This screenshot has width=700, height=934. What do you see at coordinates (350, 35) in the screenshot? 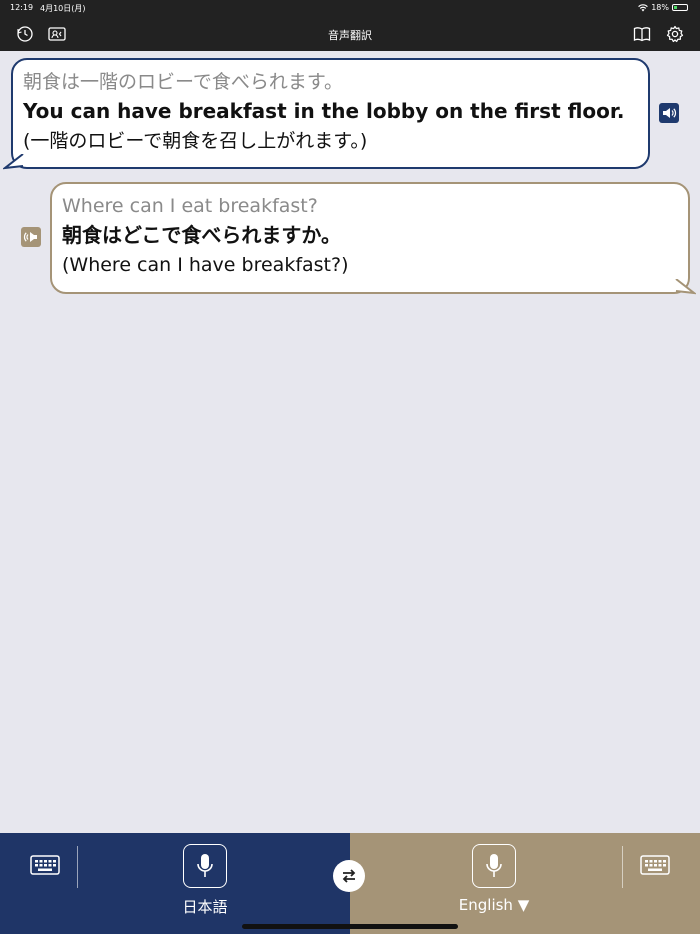
I see `page-title: 音声翻訳` at bounding box center [350, 35].